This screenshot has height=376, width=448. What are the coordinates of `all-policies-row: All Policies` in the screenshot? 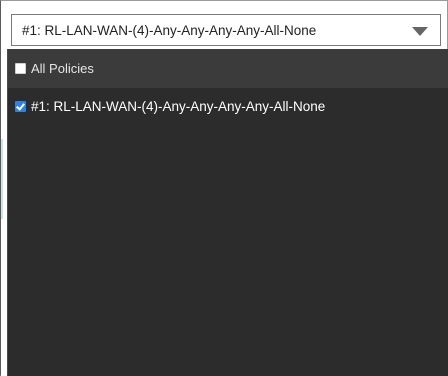 It's located at (228, 68).